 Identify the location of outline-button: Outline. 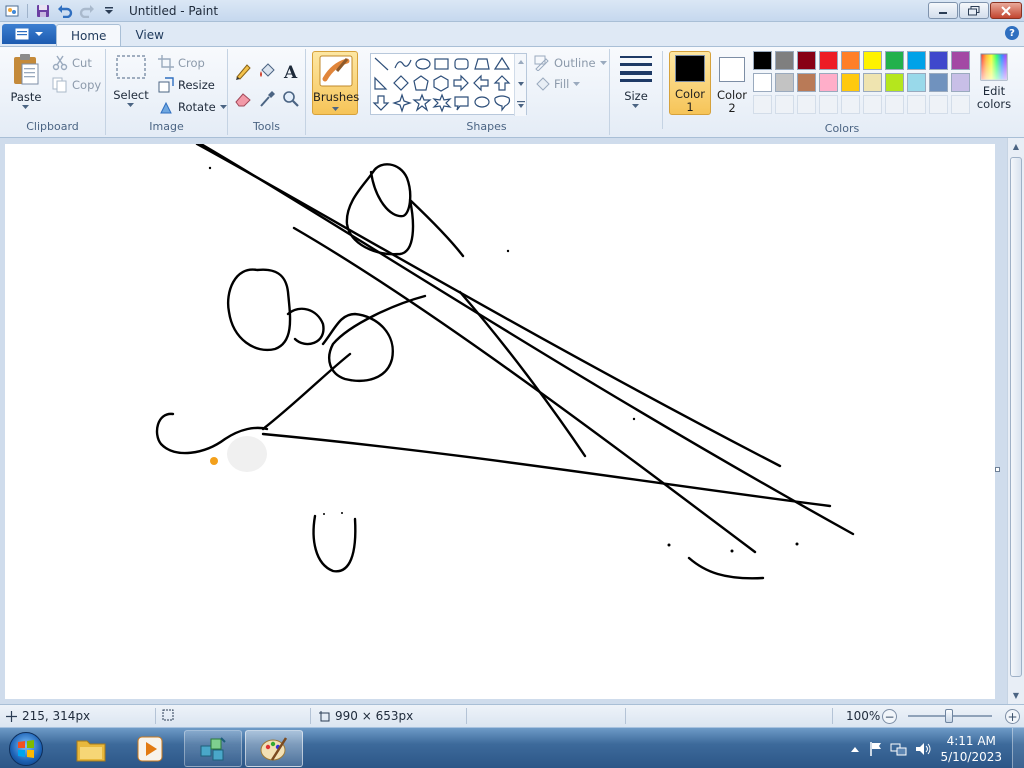
(571, 63).